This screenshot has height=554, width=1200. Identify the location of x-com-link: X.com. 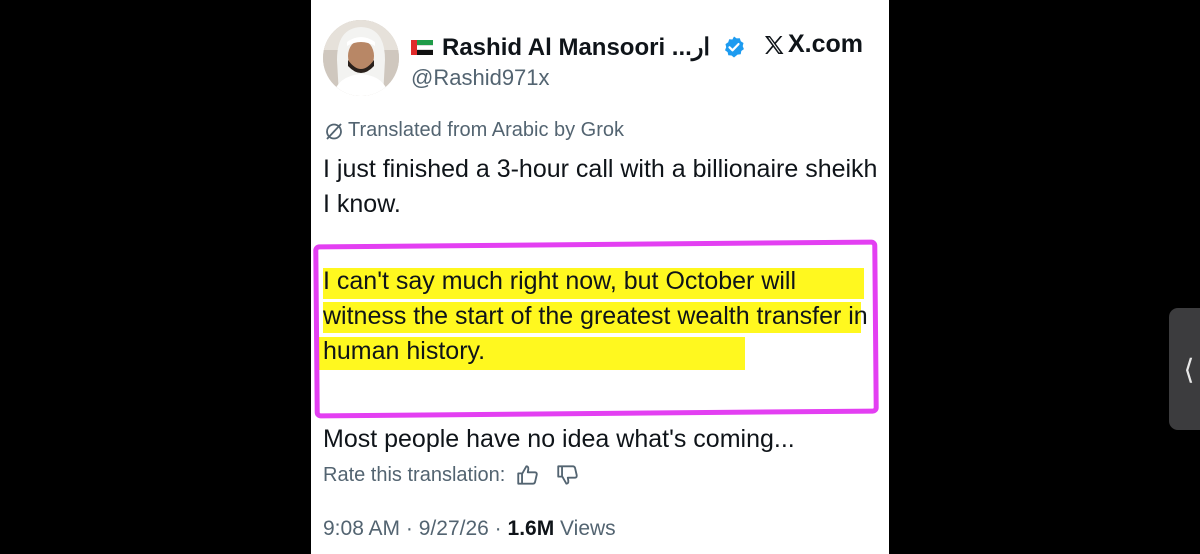
(812, 44).